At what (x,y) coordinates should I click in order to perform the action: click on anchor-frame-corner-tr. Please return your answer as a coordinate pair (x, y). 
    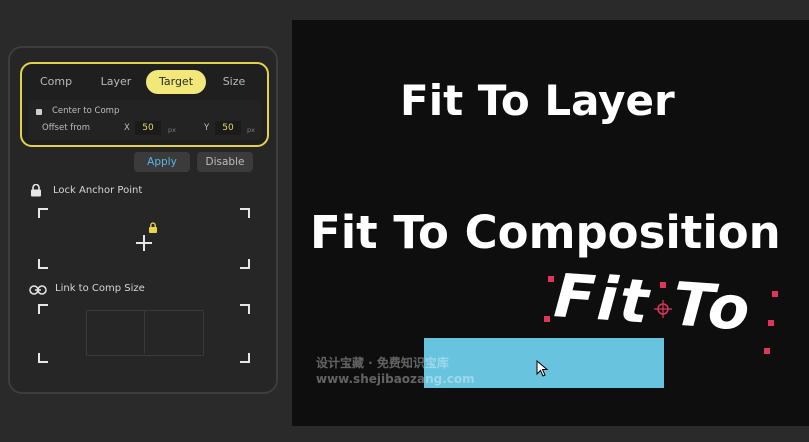
    Looking at the image, I should click on (245, 213).